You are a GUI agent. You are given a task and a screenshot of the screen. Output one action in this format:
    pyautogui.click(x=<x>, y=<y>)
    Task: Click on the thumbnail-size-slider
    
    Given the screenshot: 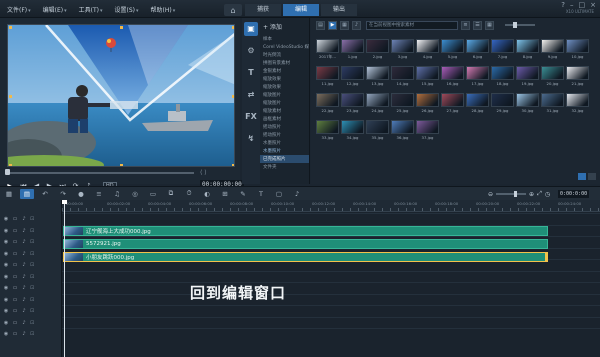 What is the action you would take?
    pyautogui.click(x=520, y=25)
    